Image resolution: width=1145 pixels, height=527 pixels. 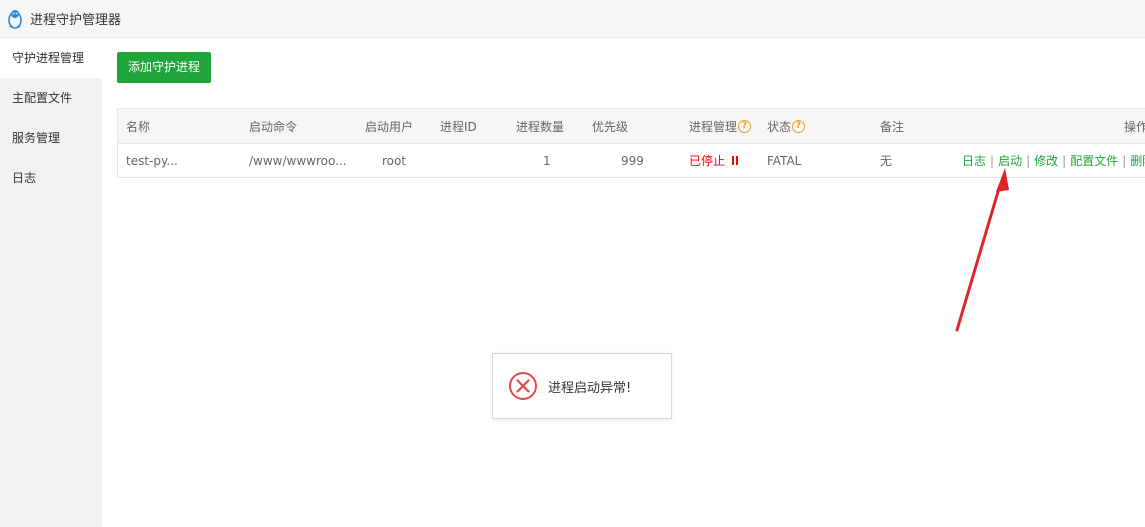 I want to click on header-status: 状态 ?, so click(x=786, y=126).